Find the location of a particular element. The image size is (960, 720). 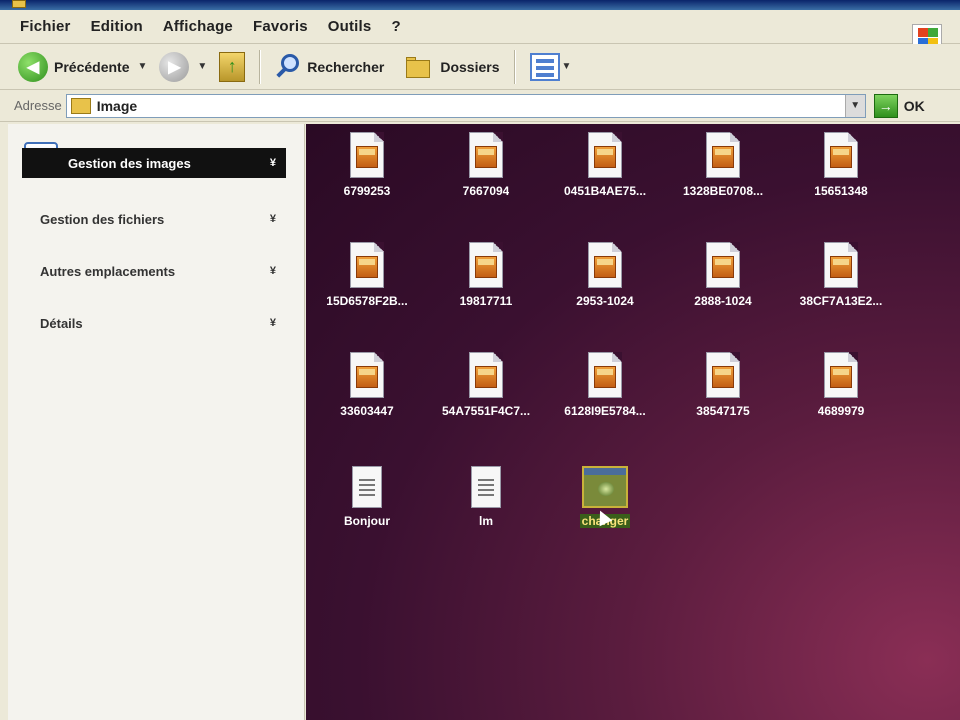

forward-button: ▶ is located at coordinates (174, 67).